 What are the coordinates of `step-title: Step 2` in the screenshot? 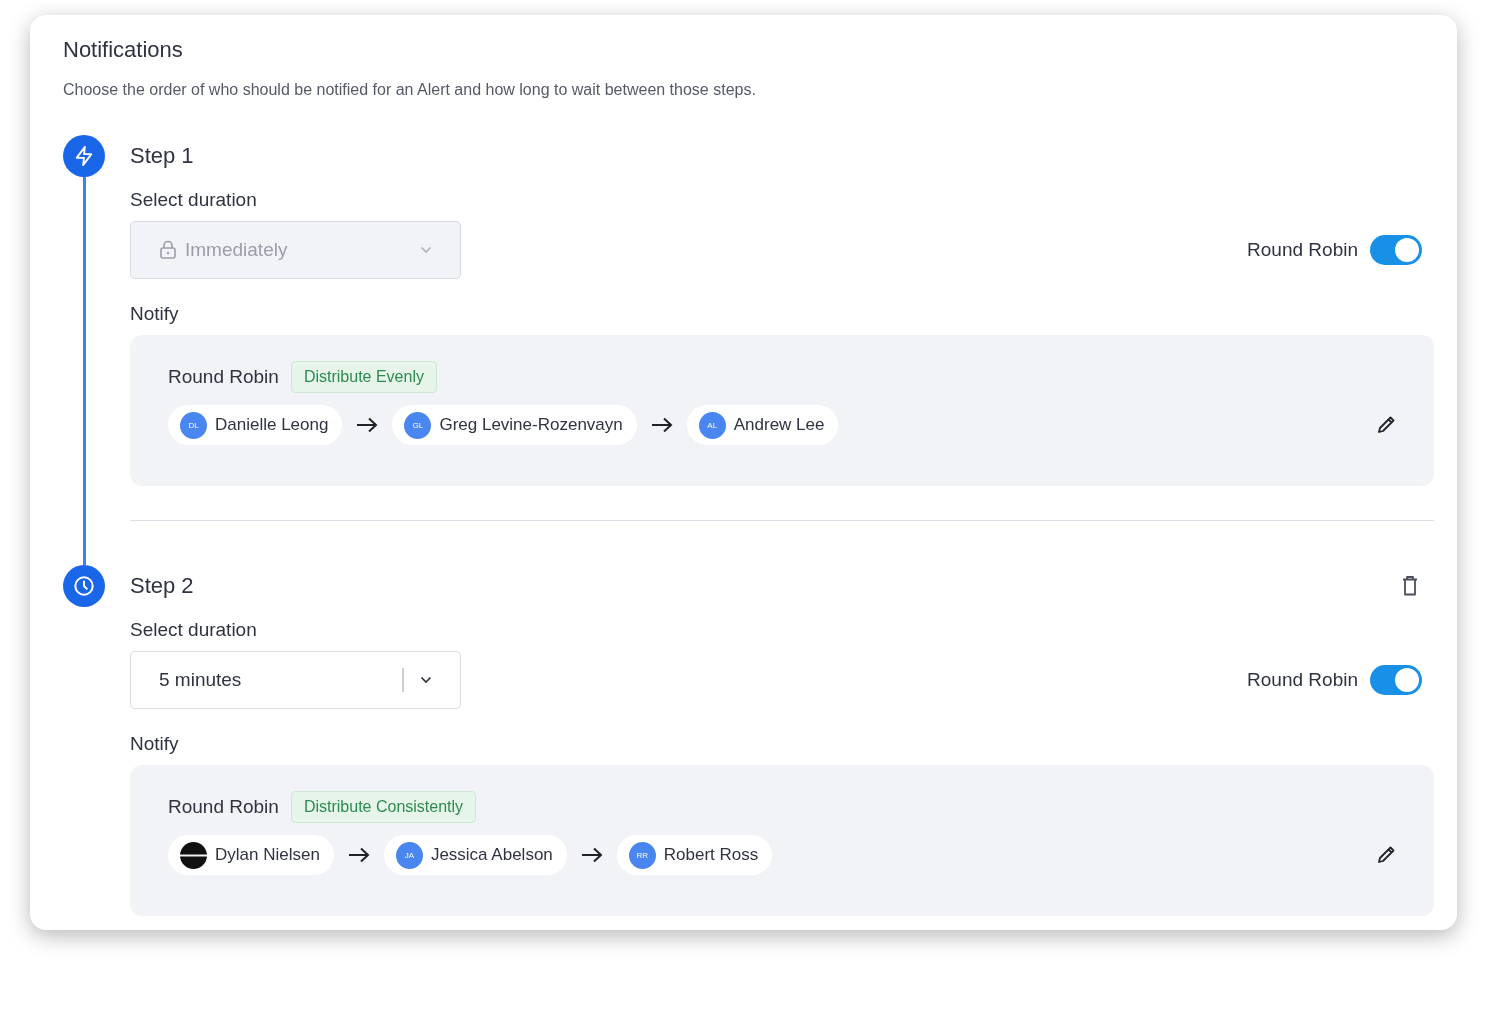 It's located at (162, 586).